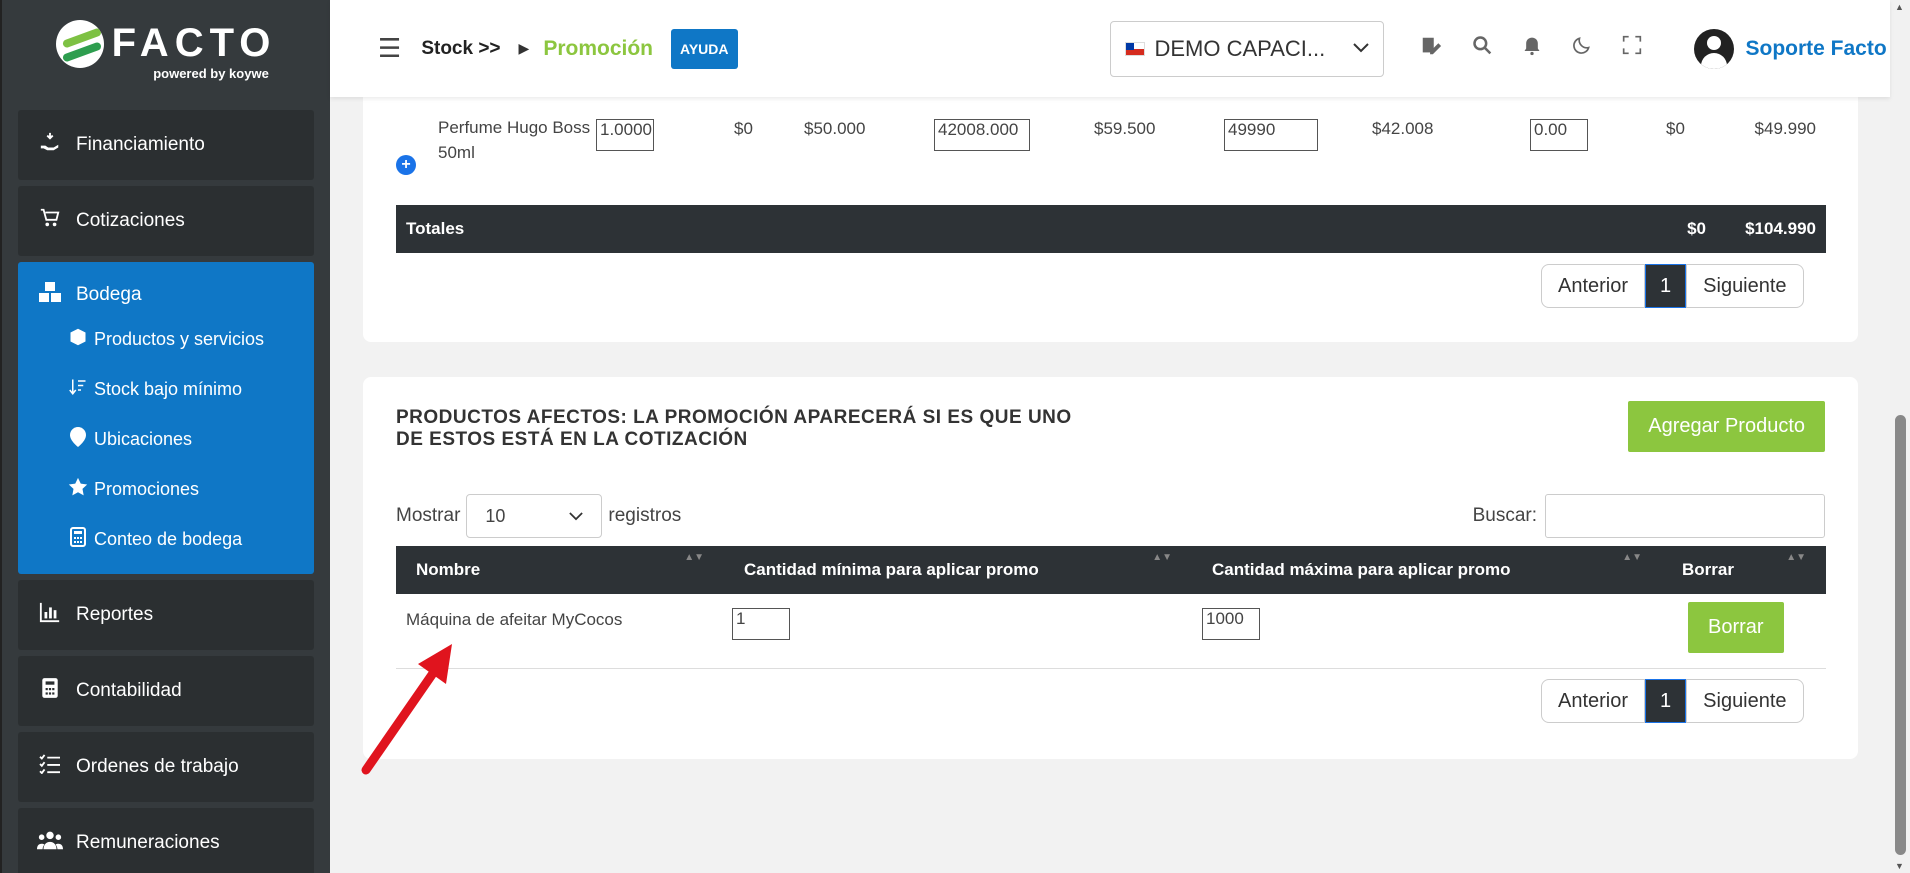 This screenshot has height=873, width=1910. What do you see at coordinates (1111, 631) in the screenshot?
I see `table-row: Máquina de afeitar MyCocos 1 1000 Borrar` at bounding box center [1111, 631].